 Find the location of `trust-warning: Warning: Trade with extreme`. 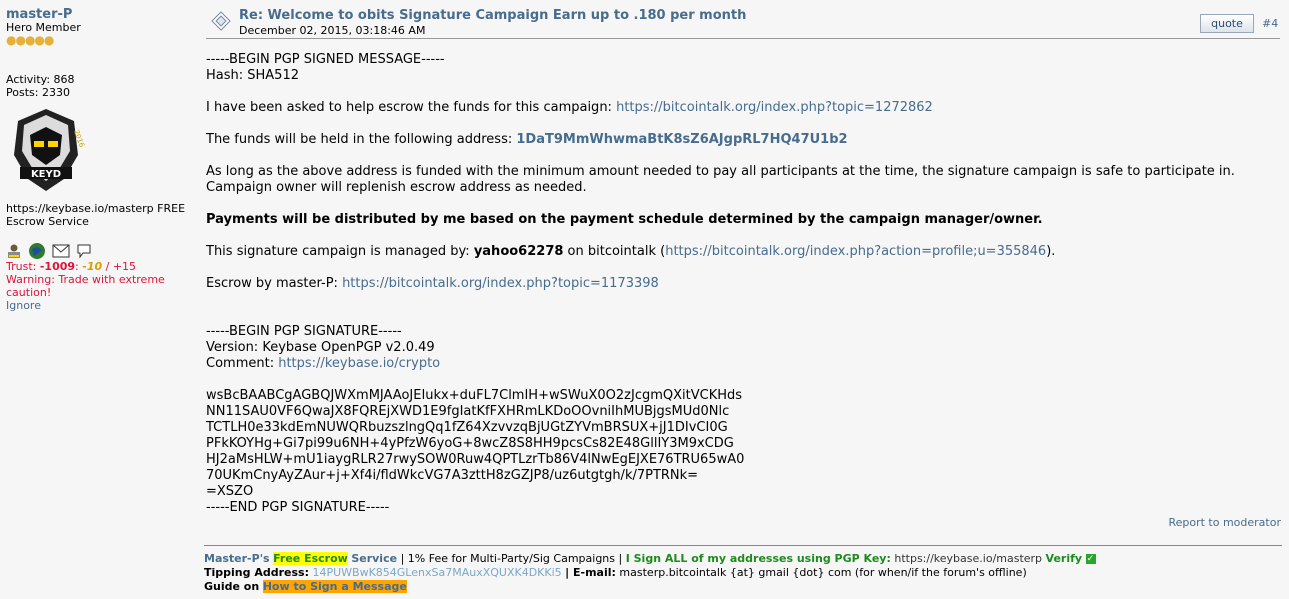

trust-warning: Warning: Trade with extreme is located at coordinates (85, 279).